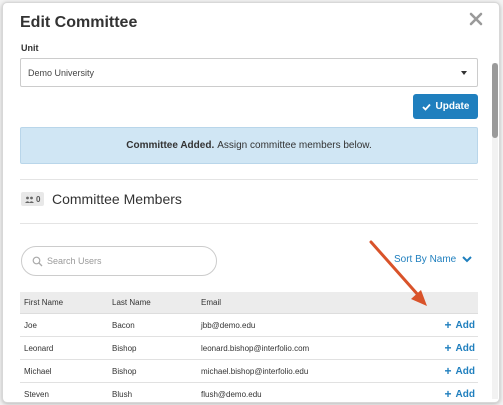 The height and width of the screenshot is (405, 503). Describe the element at coordinates (464, 73) in the screenshot. I see `caret-down-icon` at that location.